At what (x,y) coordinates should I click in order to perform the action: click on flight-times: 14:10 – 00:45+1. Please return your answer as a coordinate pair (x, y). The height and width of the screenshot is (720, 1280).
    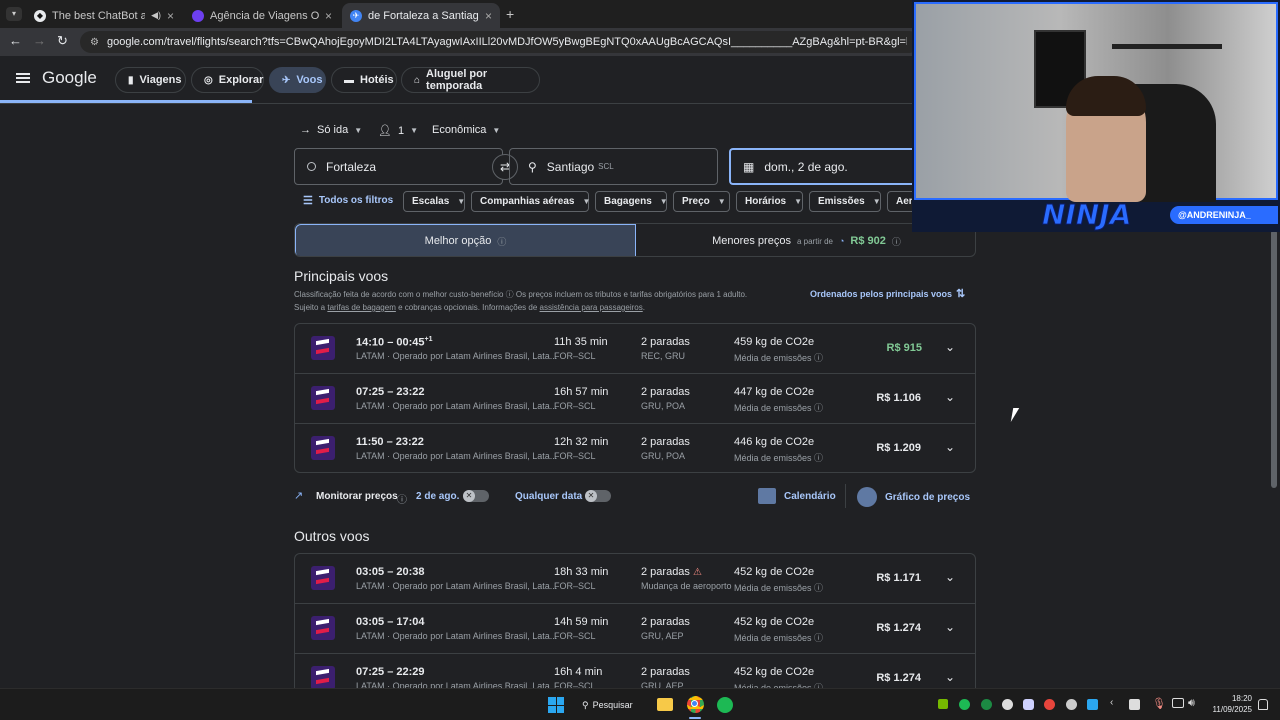
    Looking at the image, I should click on (394, 342).